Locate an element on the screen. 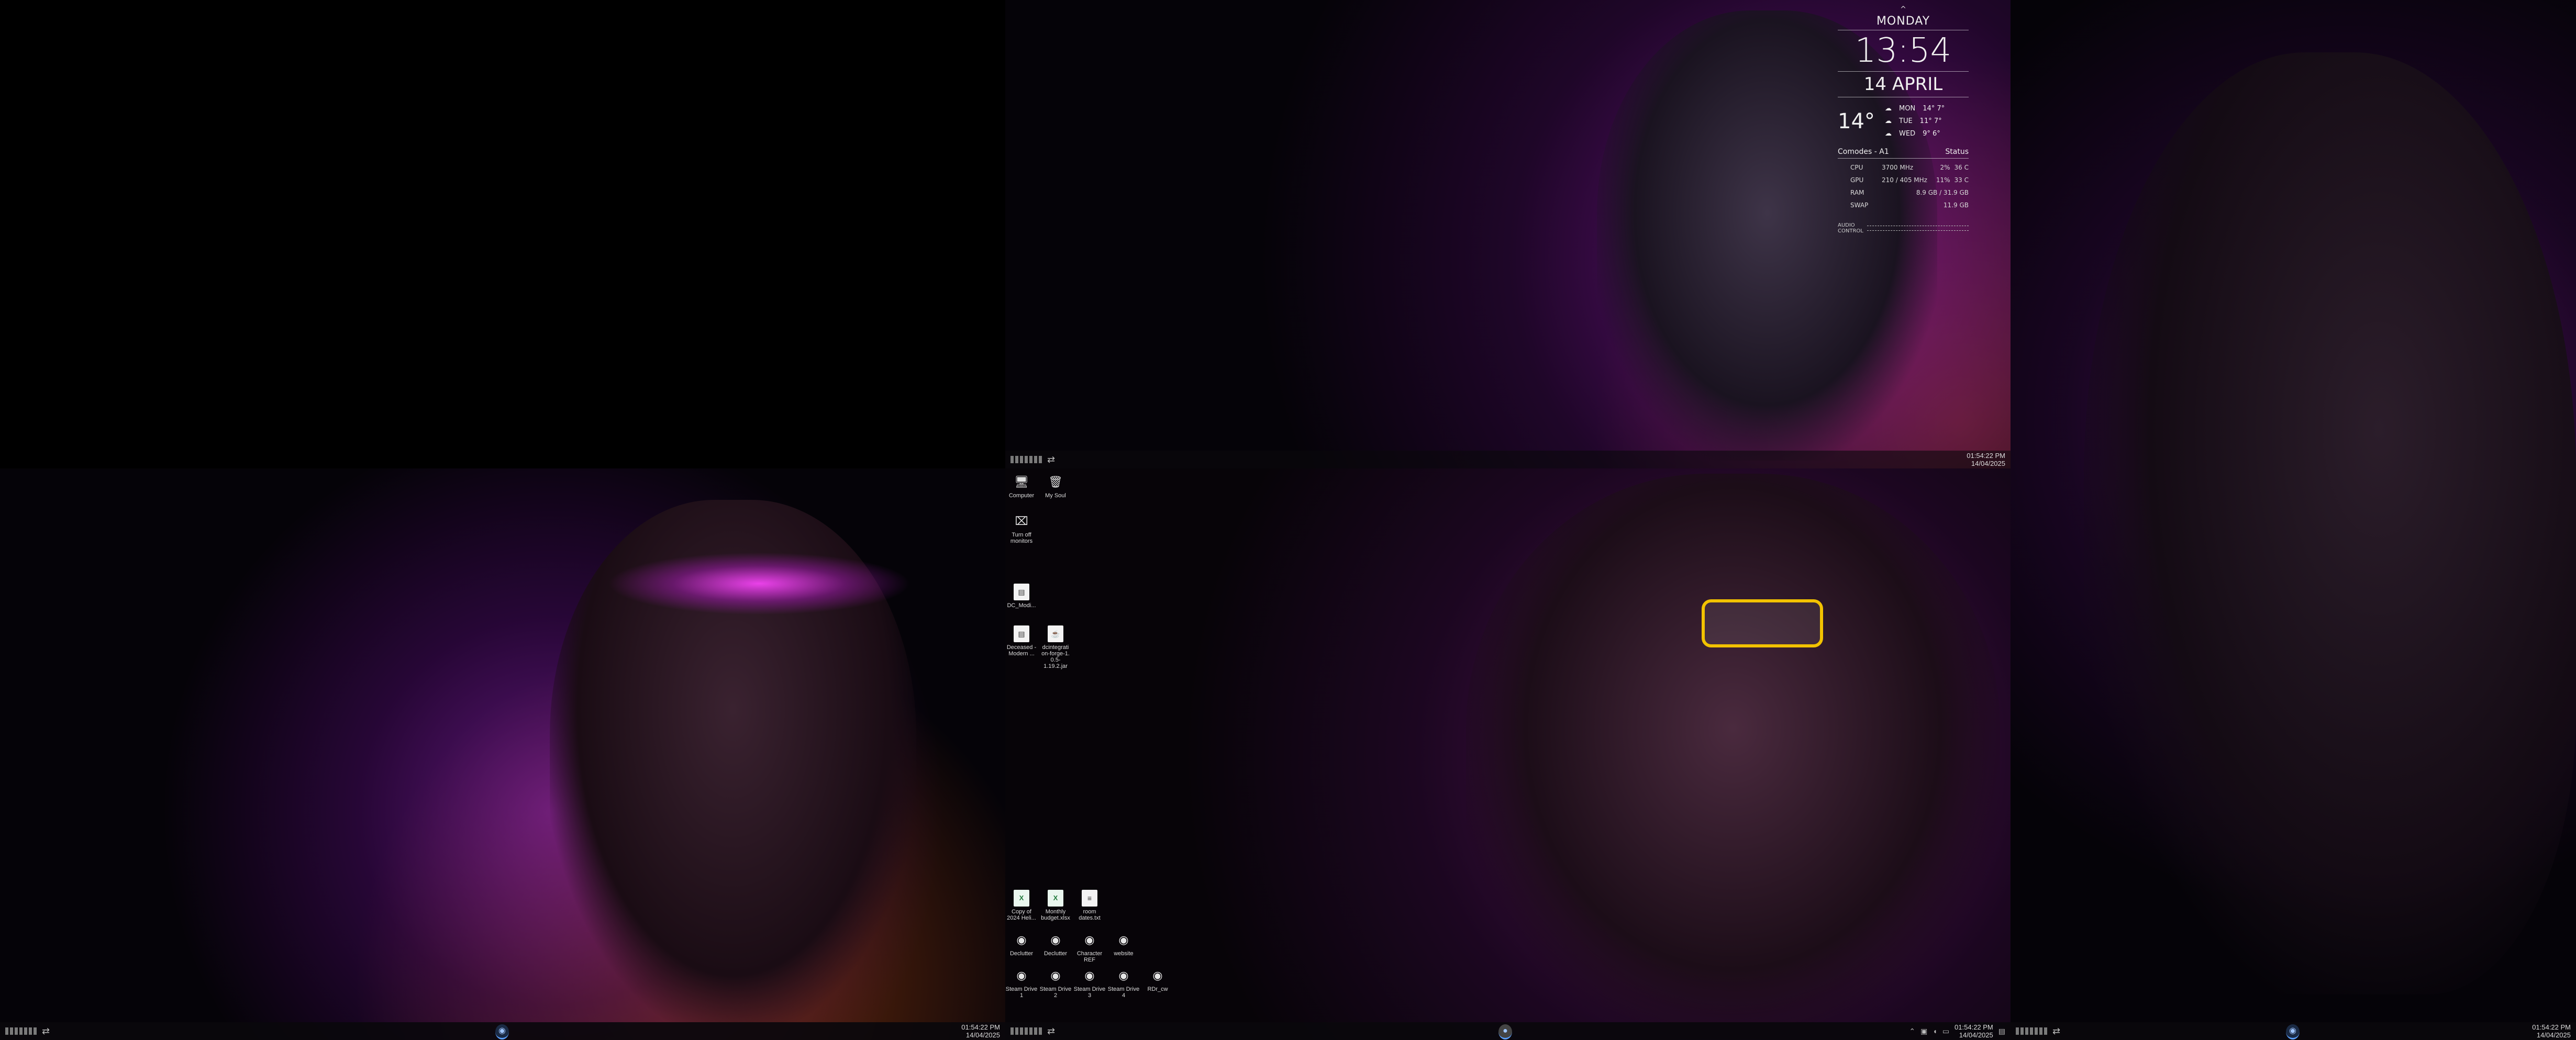  desktop-shortcut-label: RDr_cw is located at coordinates (1157, 989).